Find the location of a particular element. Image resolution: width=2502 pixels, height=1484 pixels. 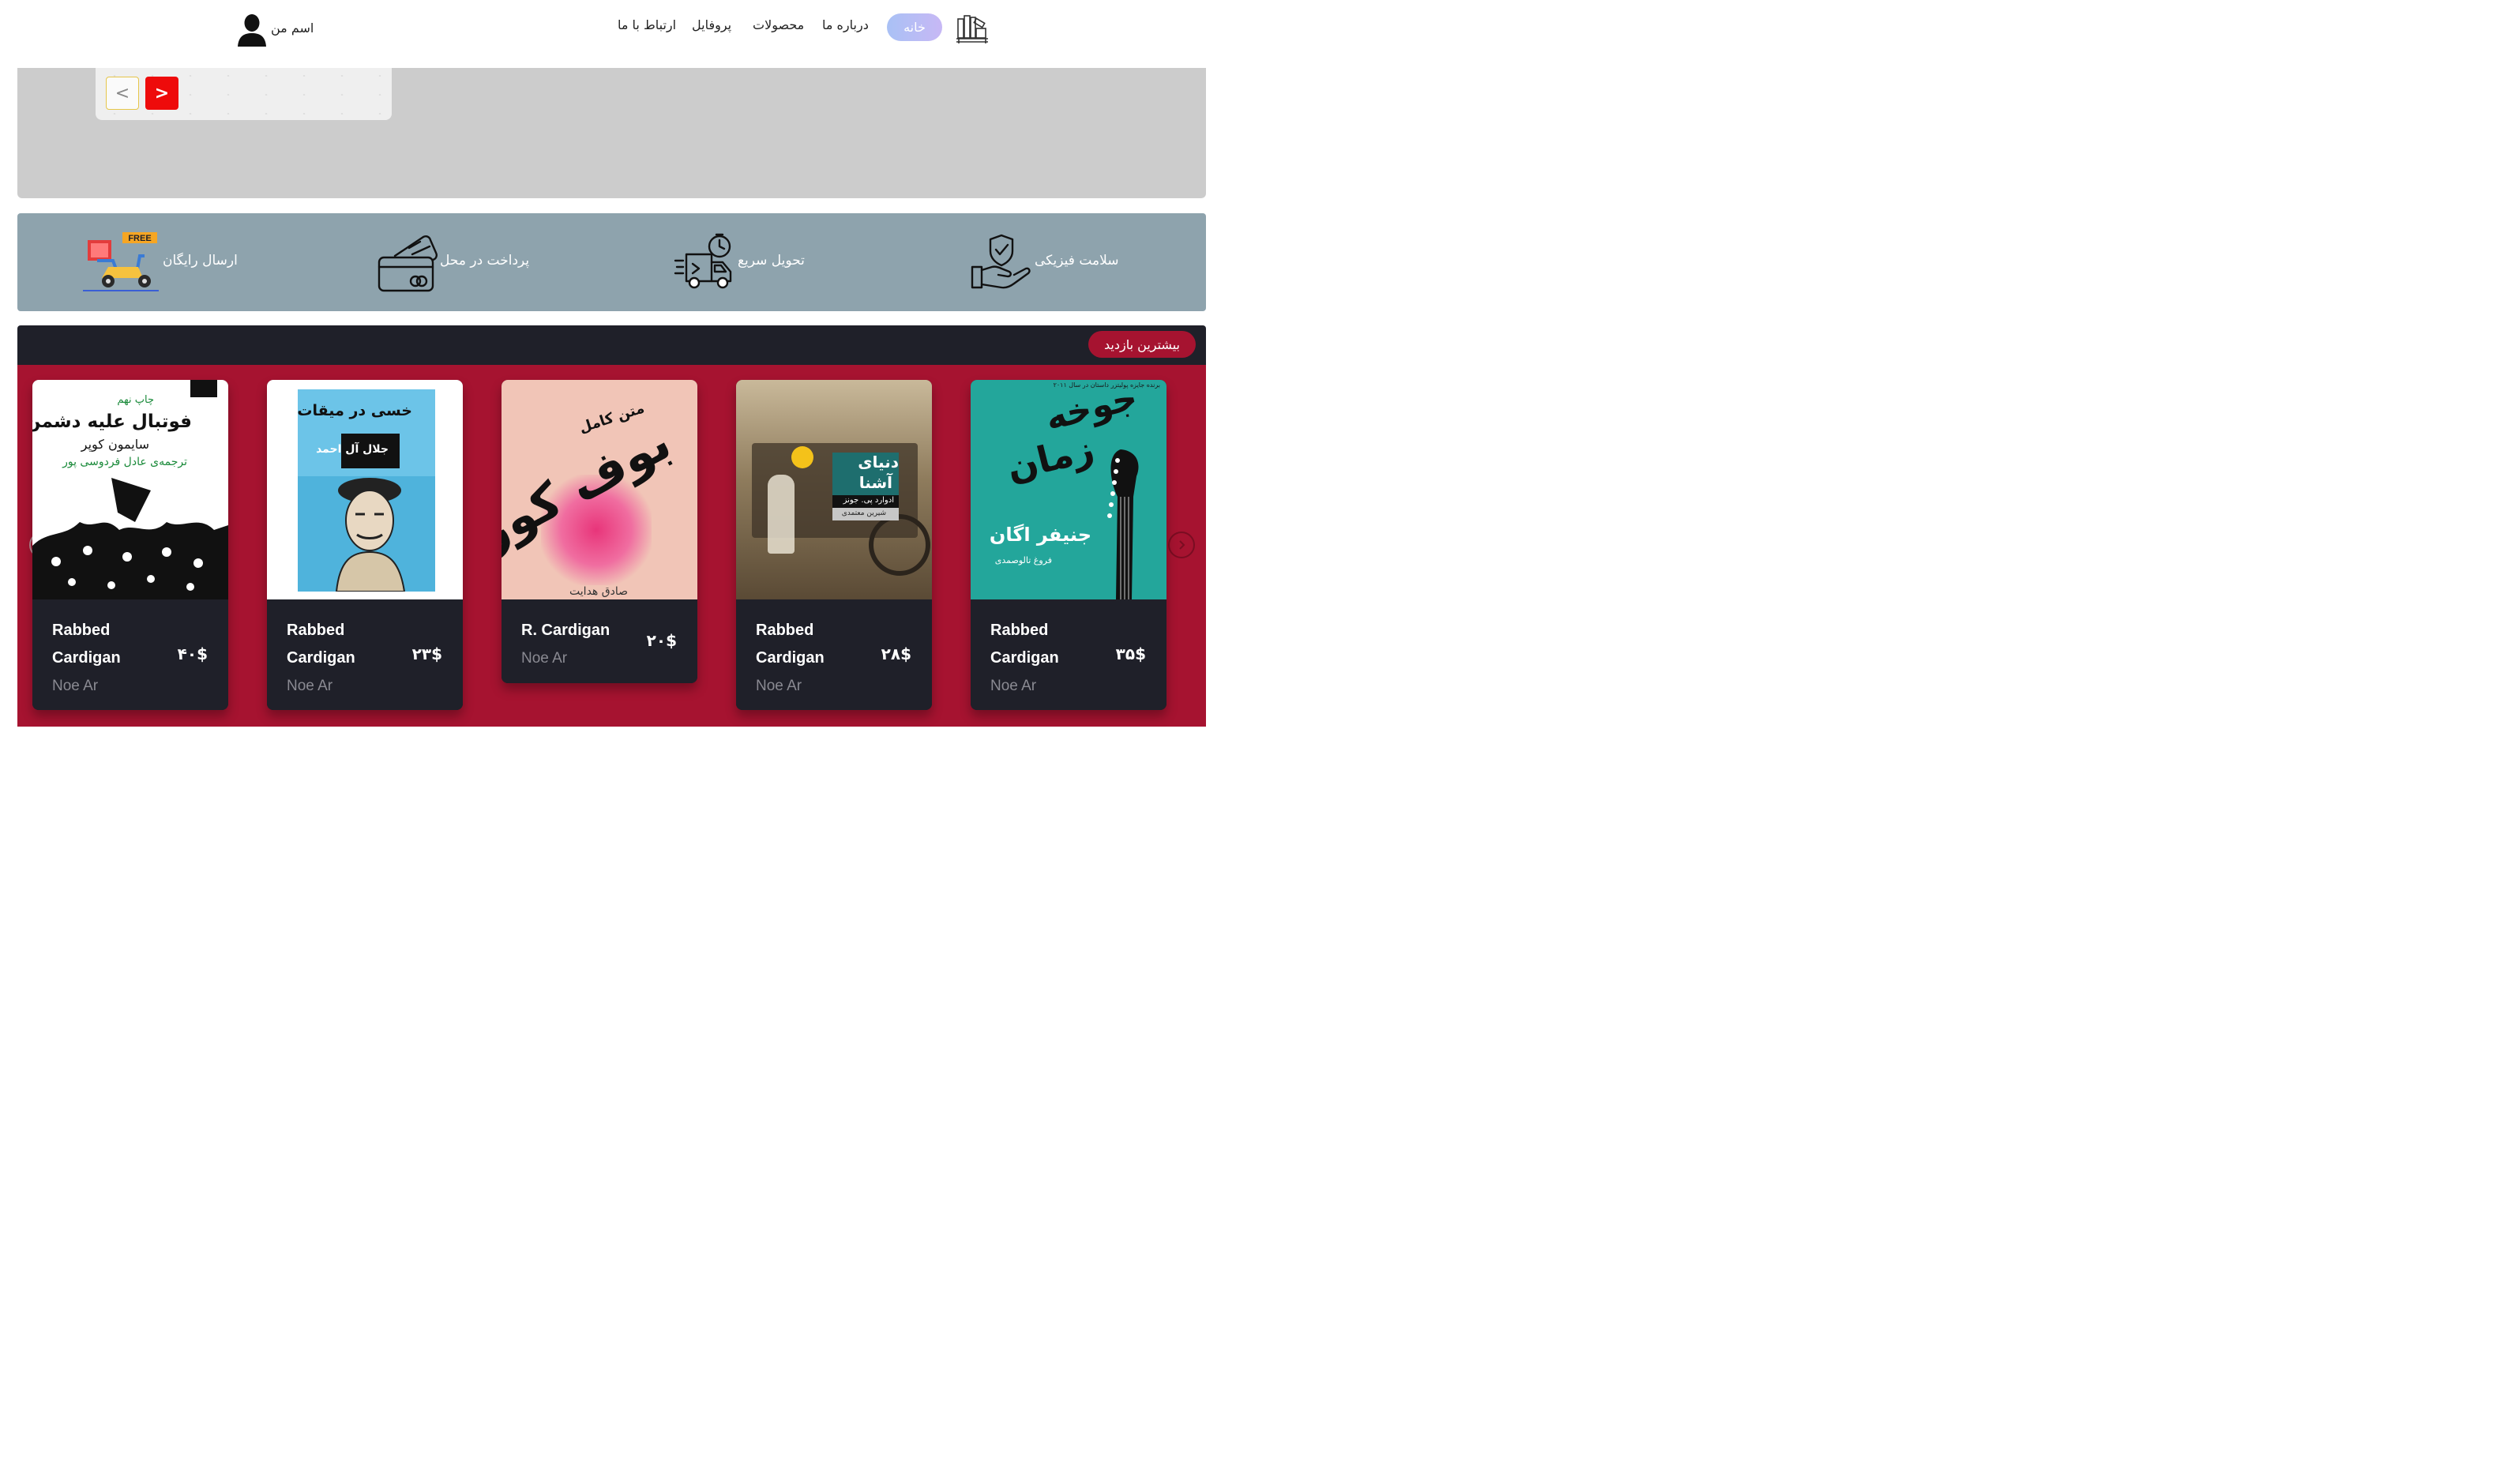

book-cover-text: جلال آل احمد is located at coordinates (352, 449).